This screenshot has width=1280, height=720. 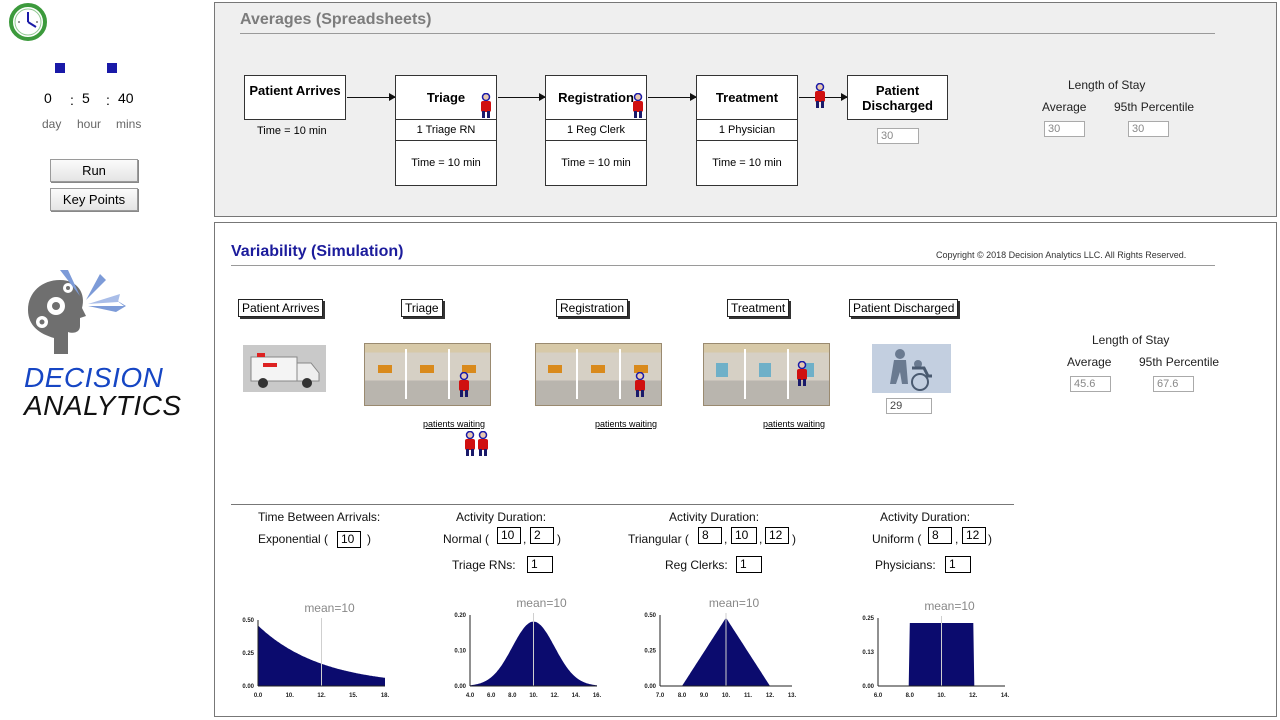 What do you see at coordinates (747, 163) in the screenshot?
I see `avg-treatment-time: Time = 10 min` at bounding box center [747, 163].